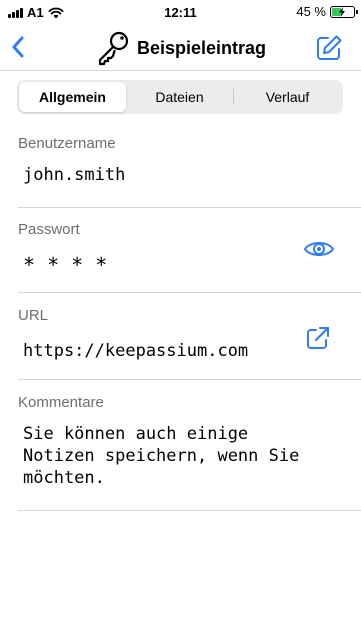 The height and width of the screenshot is (640, 361). What do you see at coordinates (189, 175) in the screenshot?
I see `username-value: john.smith` at bounding box center [189, 175].